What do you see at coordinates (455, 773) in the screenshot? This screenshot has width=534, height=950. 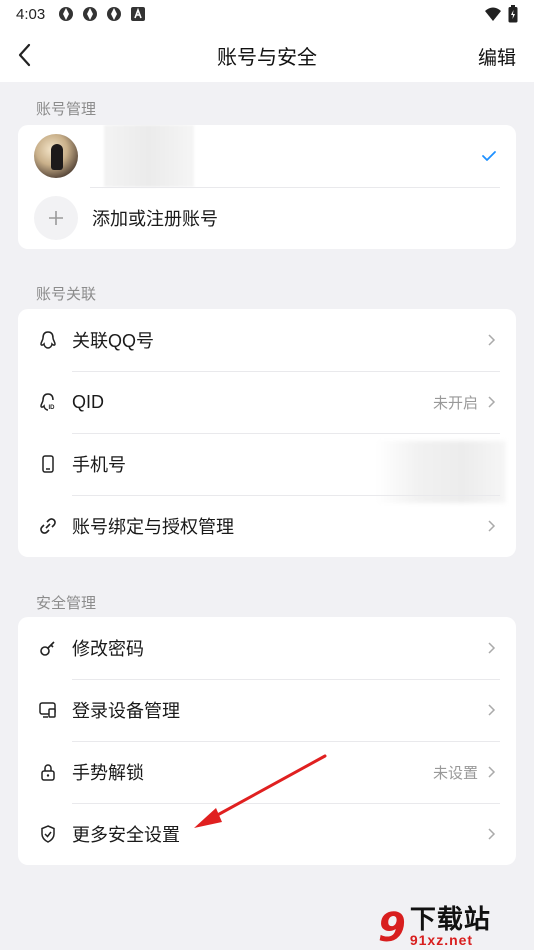 I see `gesture-unlock-status: 未设置` at bounding box center [455, 773].